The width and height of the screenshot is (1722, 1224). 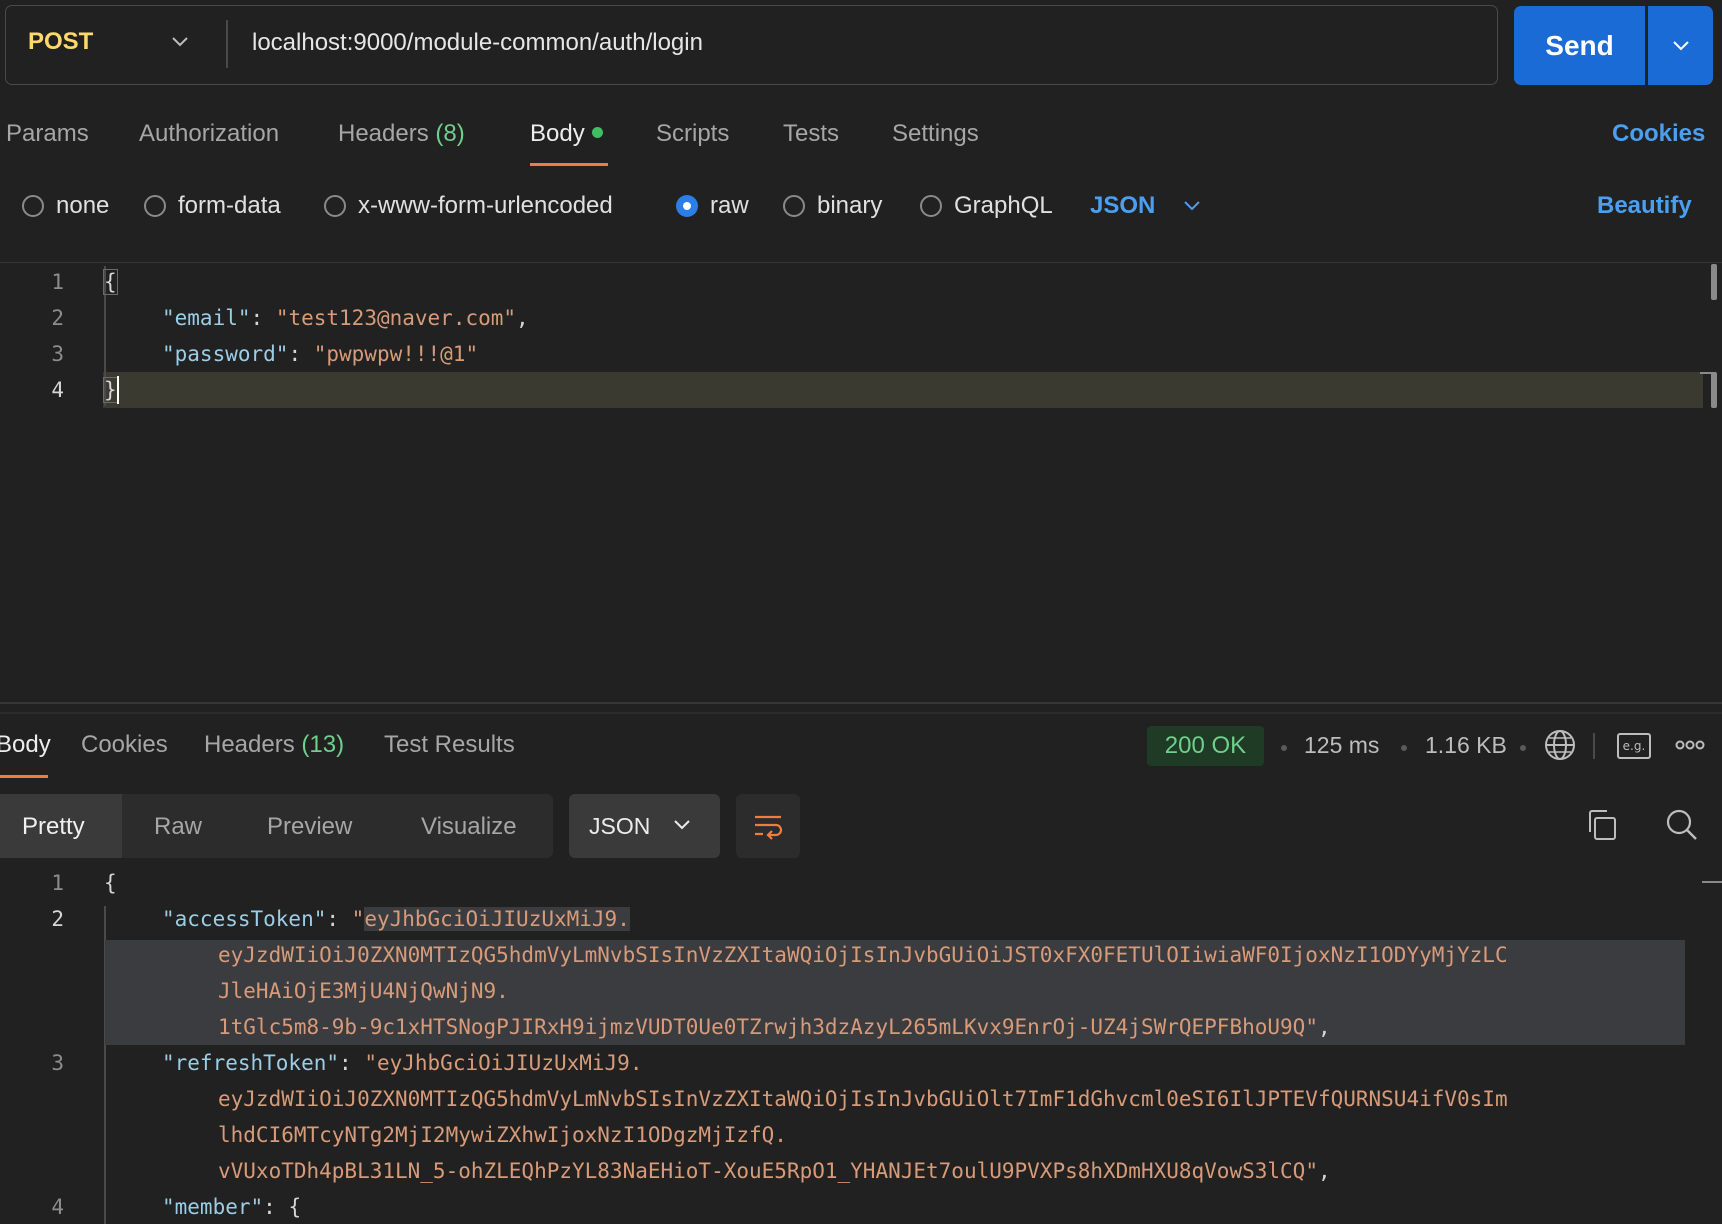 What do you see at coordinates (729, 205) in the screenshot?
I see `radio-label: raw` at bounding box center [729, 205].